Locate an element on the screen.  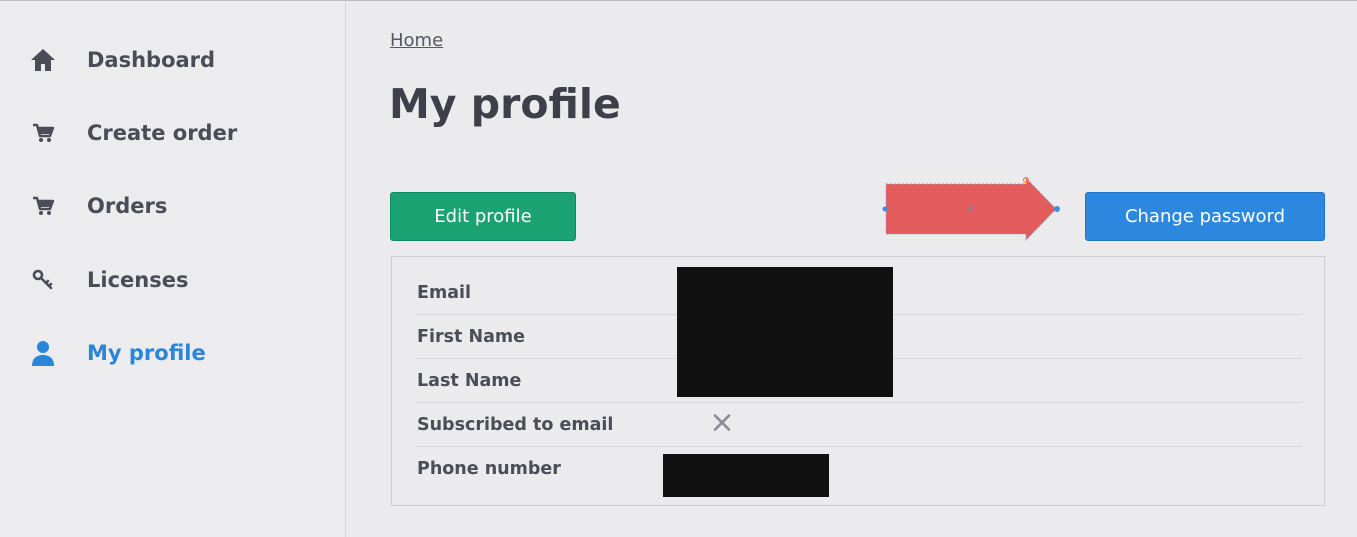
sidebar-item-licenses: Licenses is located at coordinates (173, 280).